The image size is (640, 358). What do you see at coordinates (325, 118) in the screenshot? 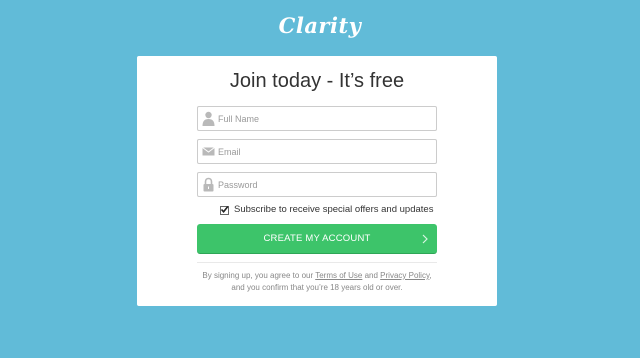
I see `full-name-input` at bounding box center [325, 118].